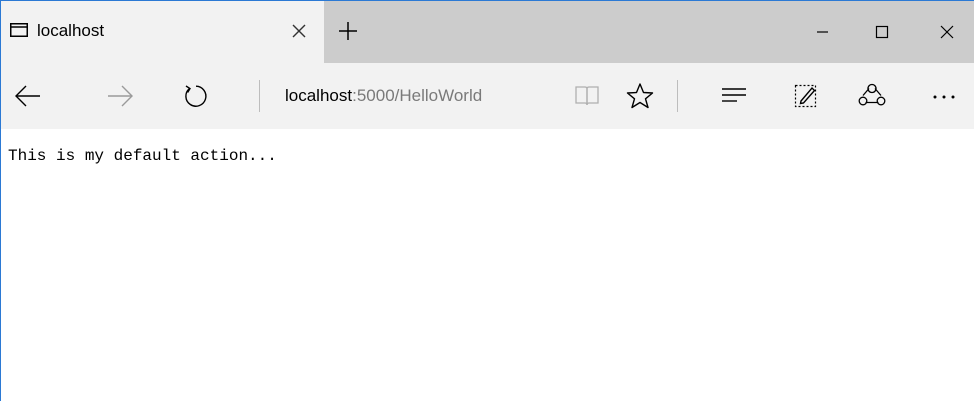 Image resolution: width=974 pixels, height=401 pixels. Describe the element at coordinates (195, 96) in the screenshot. I see `refresh-icon` at that location.